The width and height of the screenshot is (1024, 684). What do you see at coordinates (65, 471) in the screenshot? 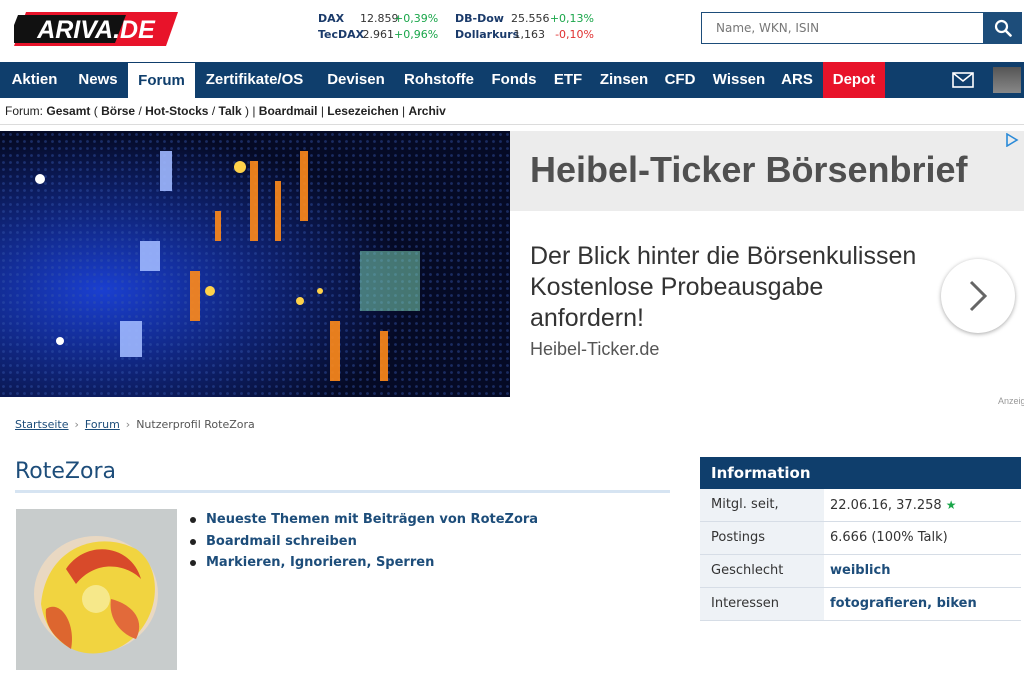
I see `page-title: RoteZora` at bounding box center [65, 471].